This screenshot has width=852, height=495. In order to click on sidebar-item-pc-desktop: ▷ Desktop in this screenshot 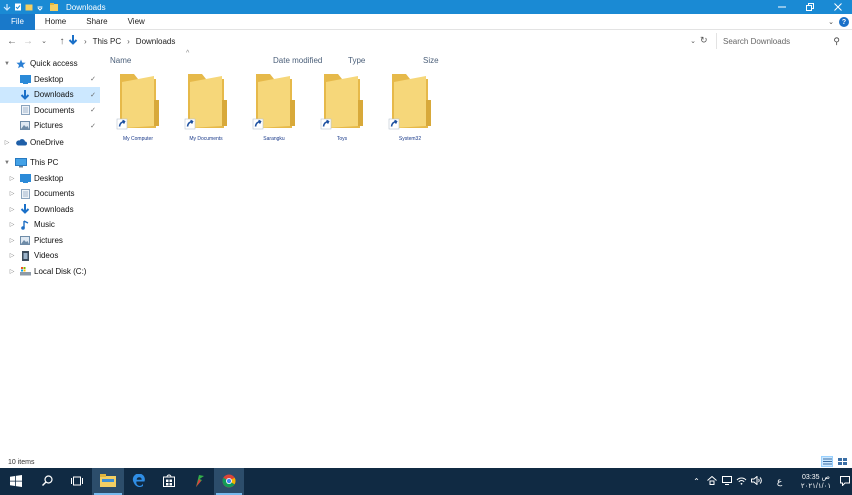, I will do `click(50, 179)`.